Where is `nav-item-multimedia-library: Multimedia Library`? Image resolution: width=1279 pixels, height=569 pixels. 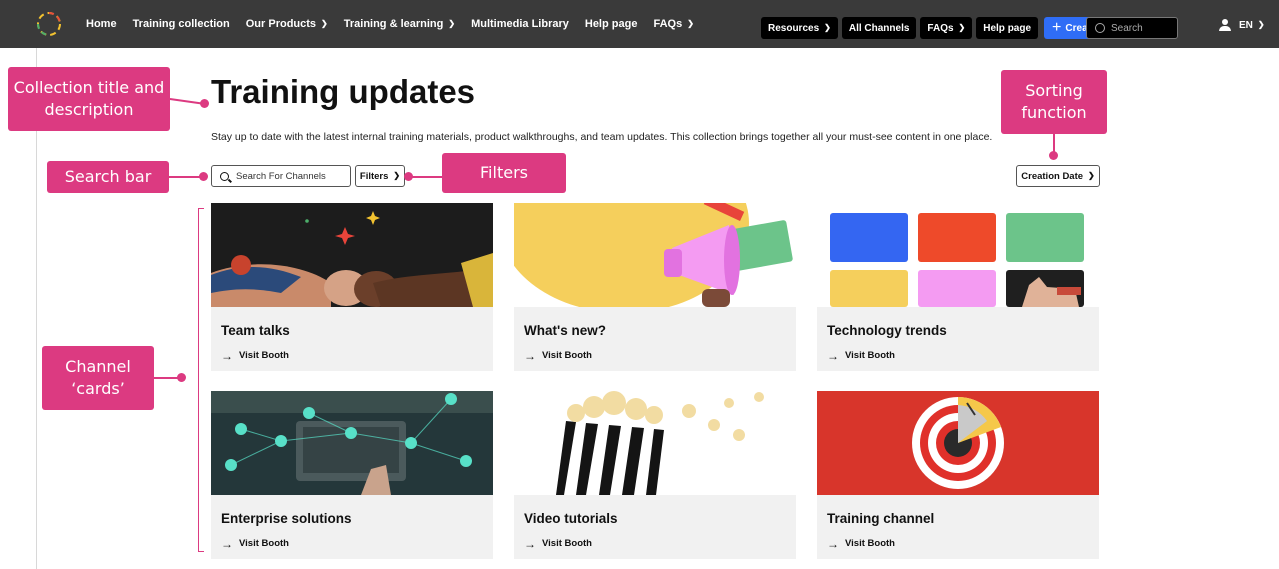
nav-item-multimedia-library: Multimedia Library is located at coordinates (520, 24).